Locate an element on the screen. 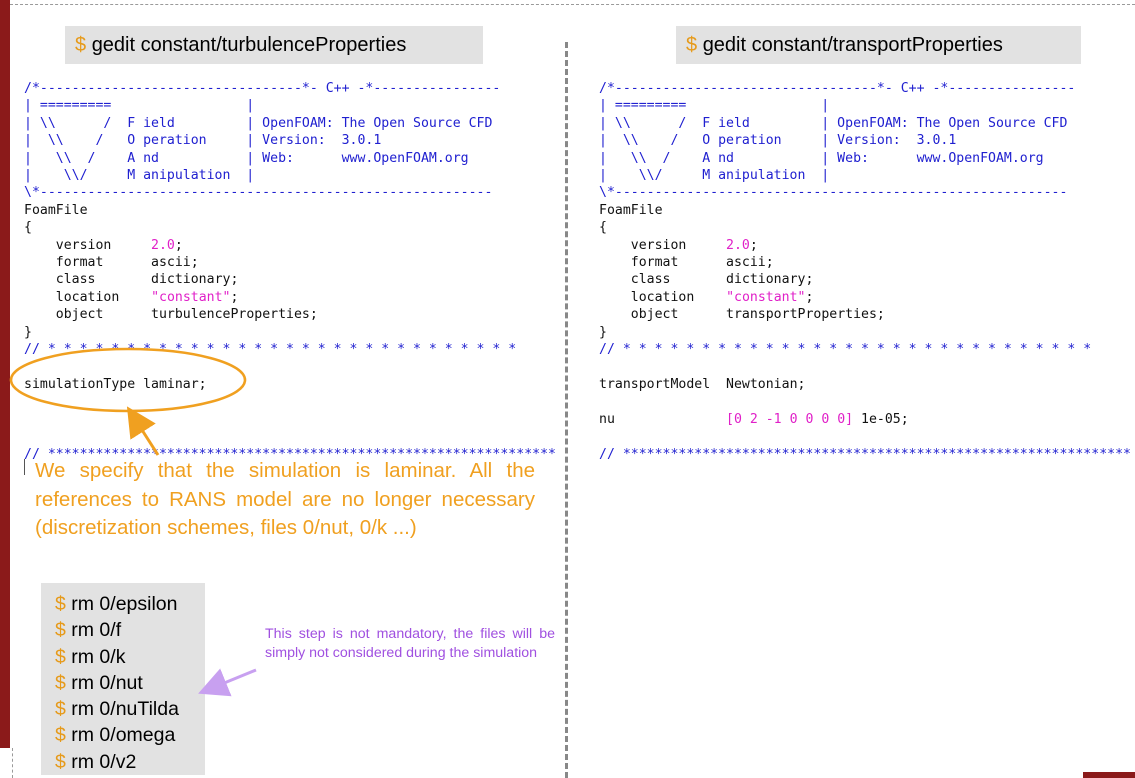  tip-arrow-icon is located at coordinates (227, 682).